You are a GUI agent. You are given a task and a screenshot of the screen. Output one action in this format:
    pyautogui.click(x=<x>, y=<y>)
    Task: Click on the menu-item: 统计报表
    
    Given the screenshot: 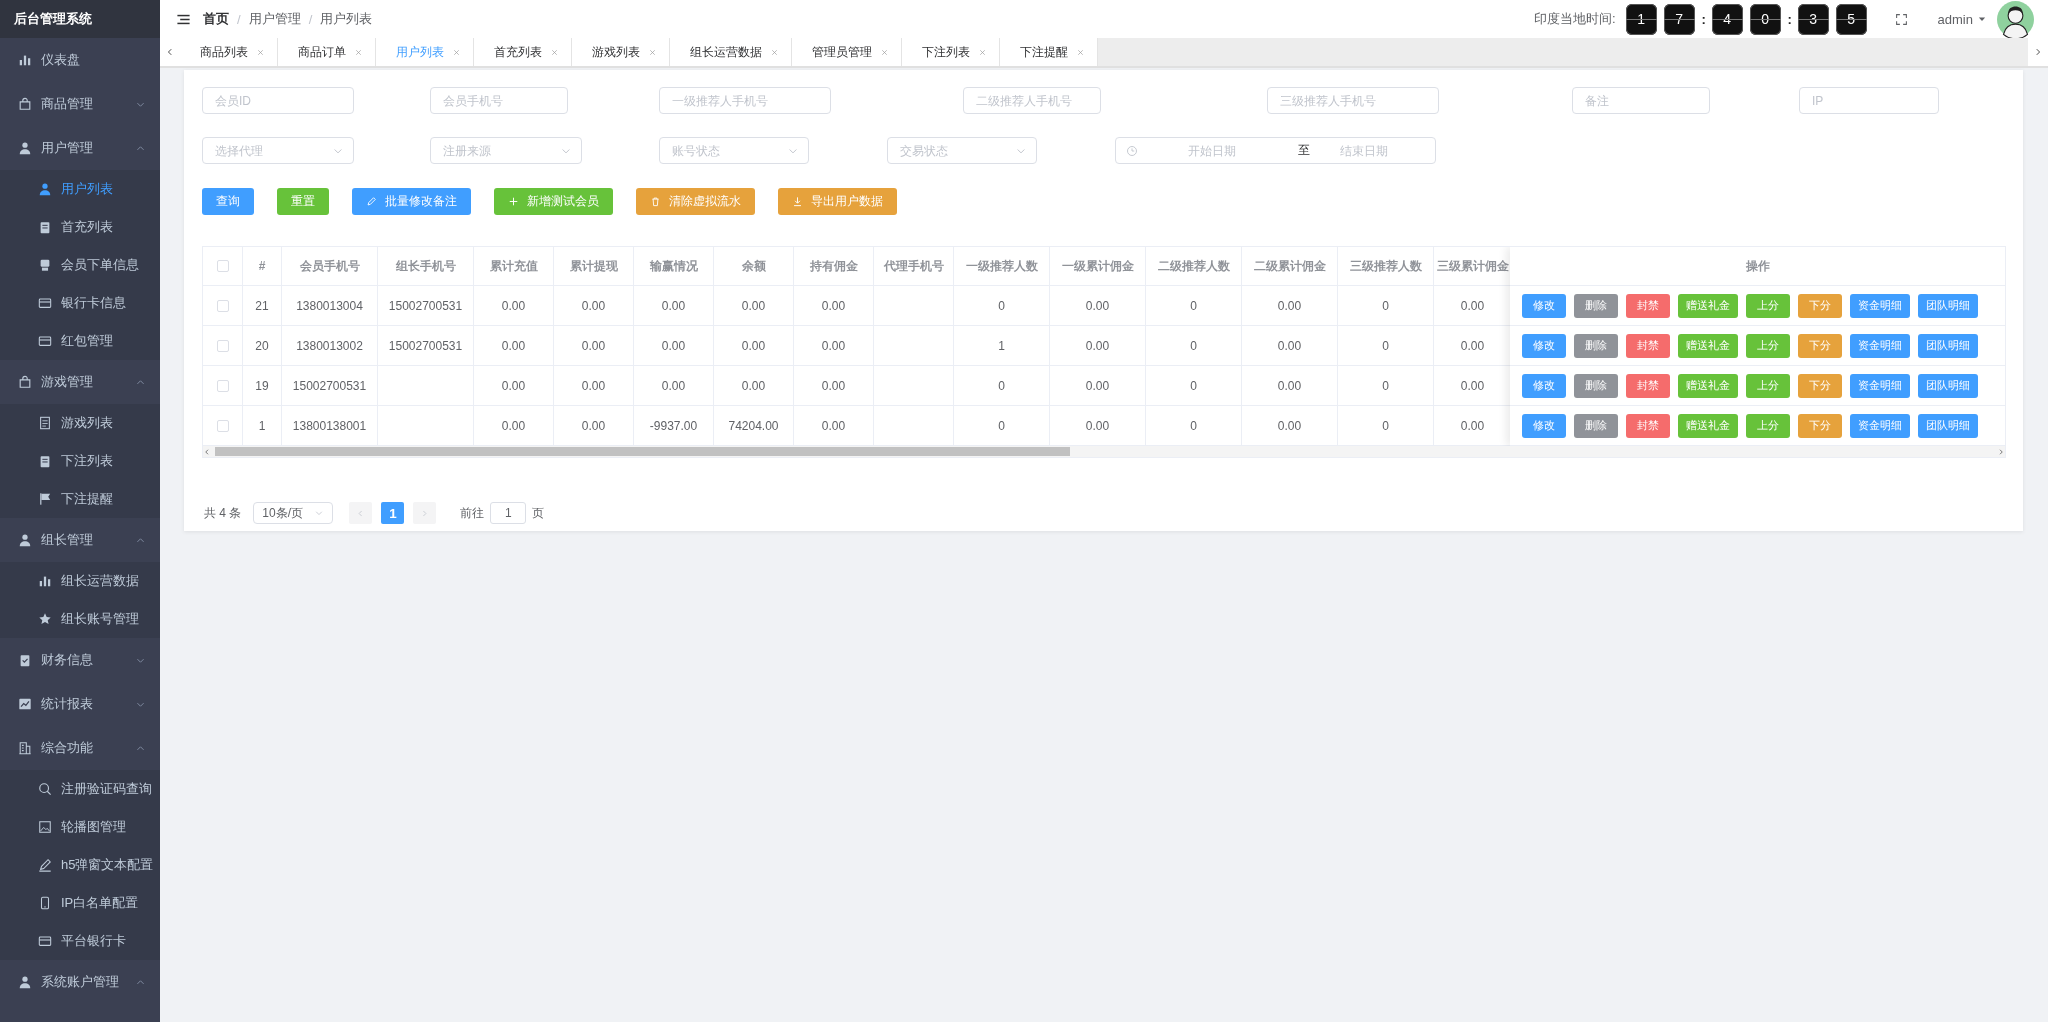 What is the action you would take?
    pyautogui.click(x=80, y=704)
    